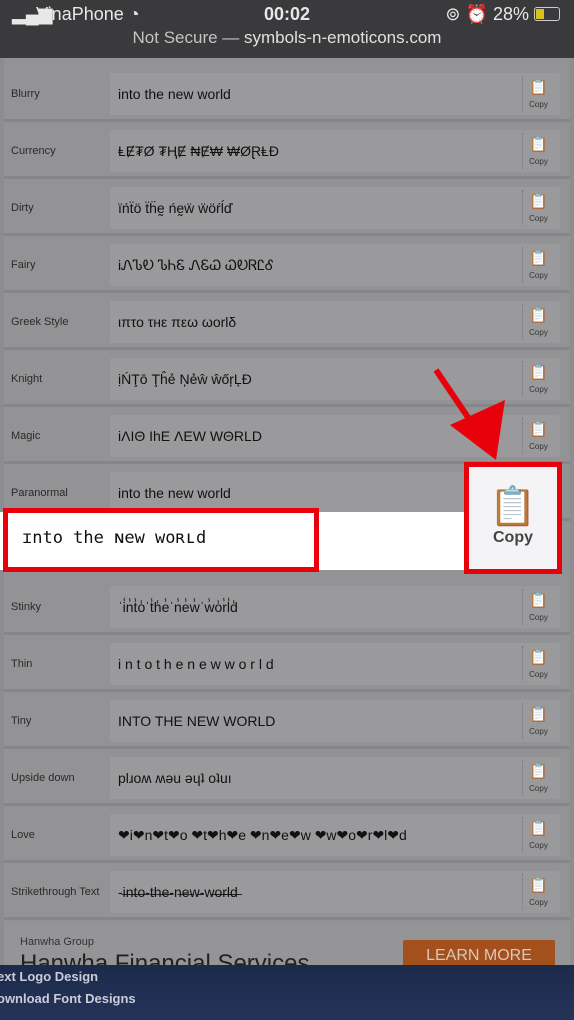 This screenshot has height=1020, width=574. Describe the element at coordinates (49, 976) in the screenshot. I see `nav-link-text-logo: ext Logo Design` at that location.